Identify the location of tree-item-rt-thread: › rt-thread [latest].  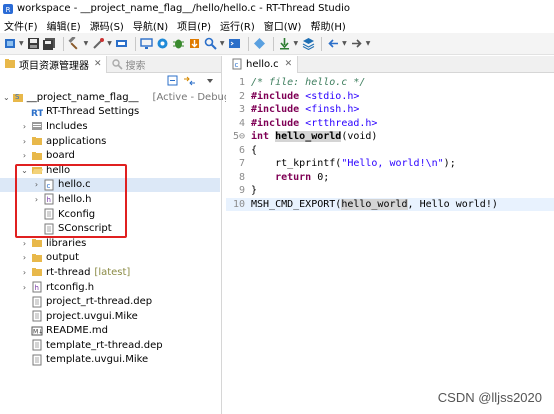
(110, 272).